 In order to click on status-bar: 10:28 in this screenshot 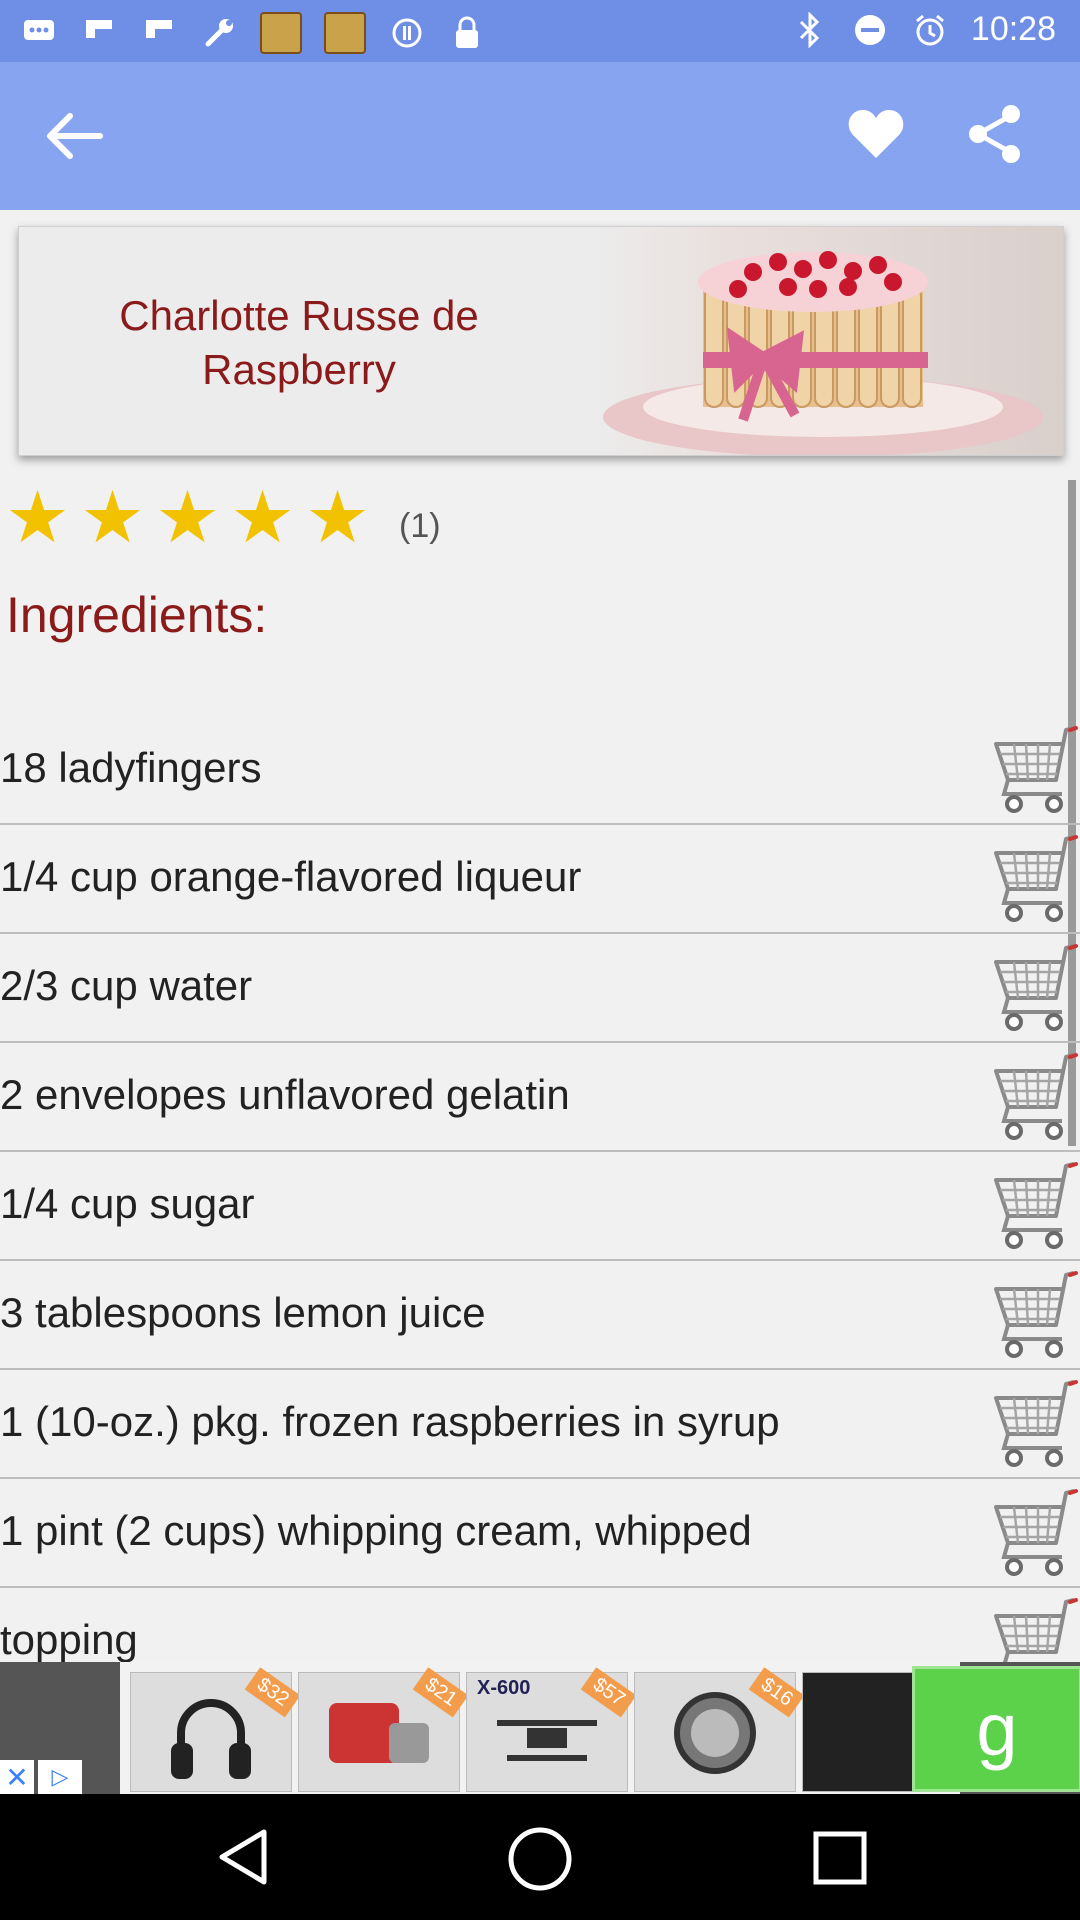, I will do `click(540, 31)`.